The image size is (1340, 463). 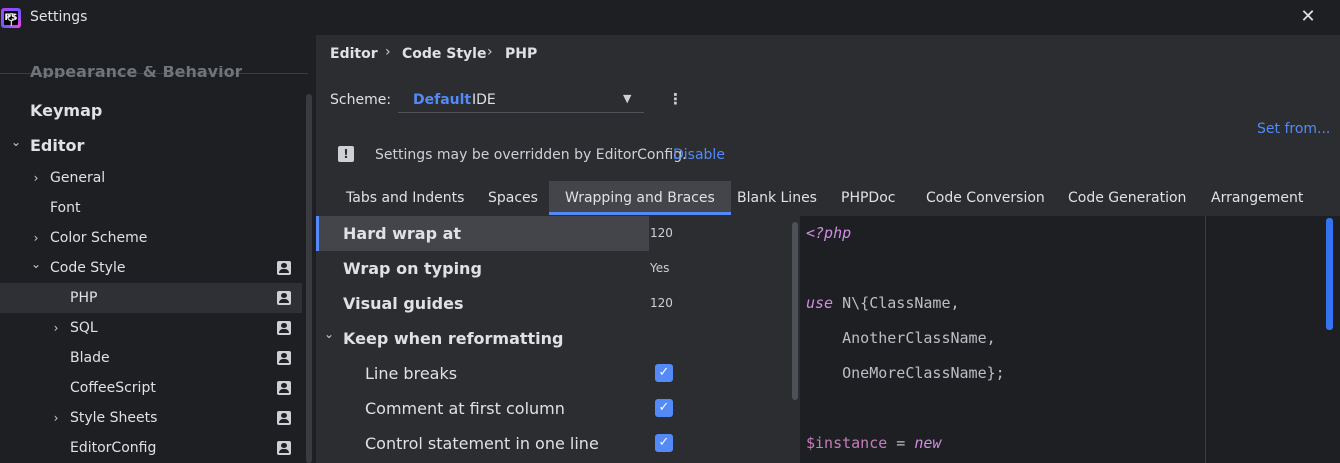 I want to click on more-options-icon: ⋮, so click(x=675, y=99).